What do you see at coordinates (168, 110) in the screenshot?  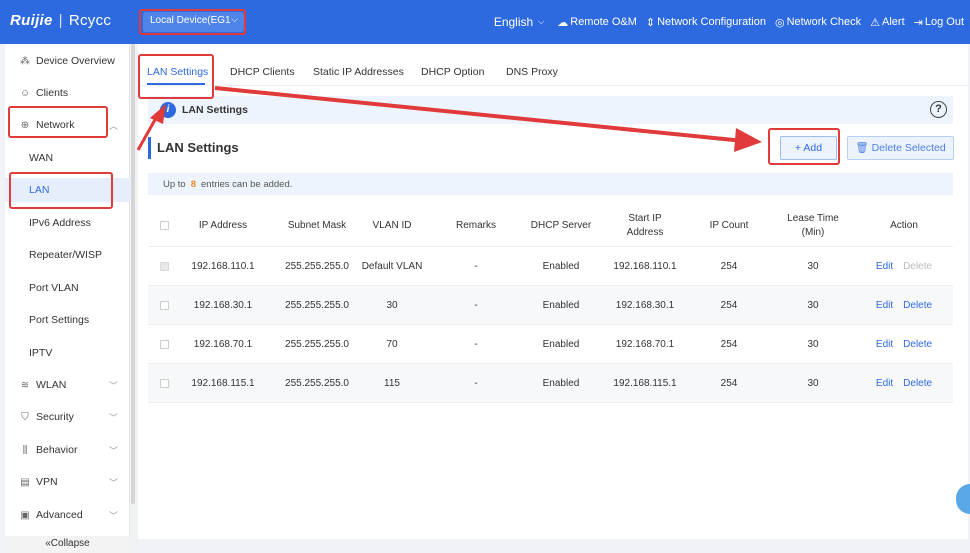 I see `info-icon: i` at bounding box center [168, 110].